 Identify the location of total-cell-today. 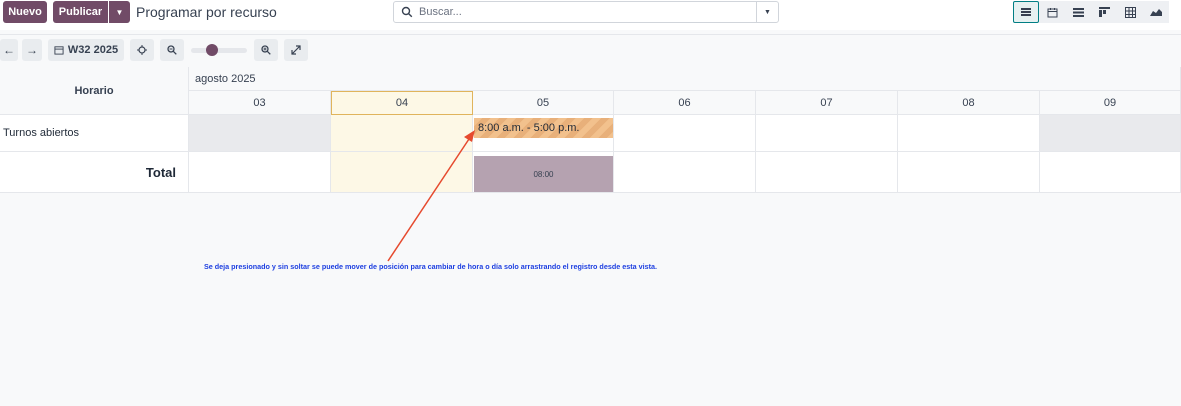
(402, 172).